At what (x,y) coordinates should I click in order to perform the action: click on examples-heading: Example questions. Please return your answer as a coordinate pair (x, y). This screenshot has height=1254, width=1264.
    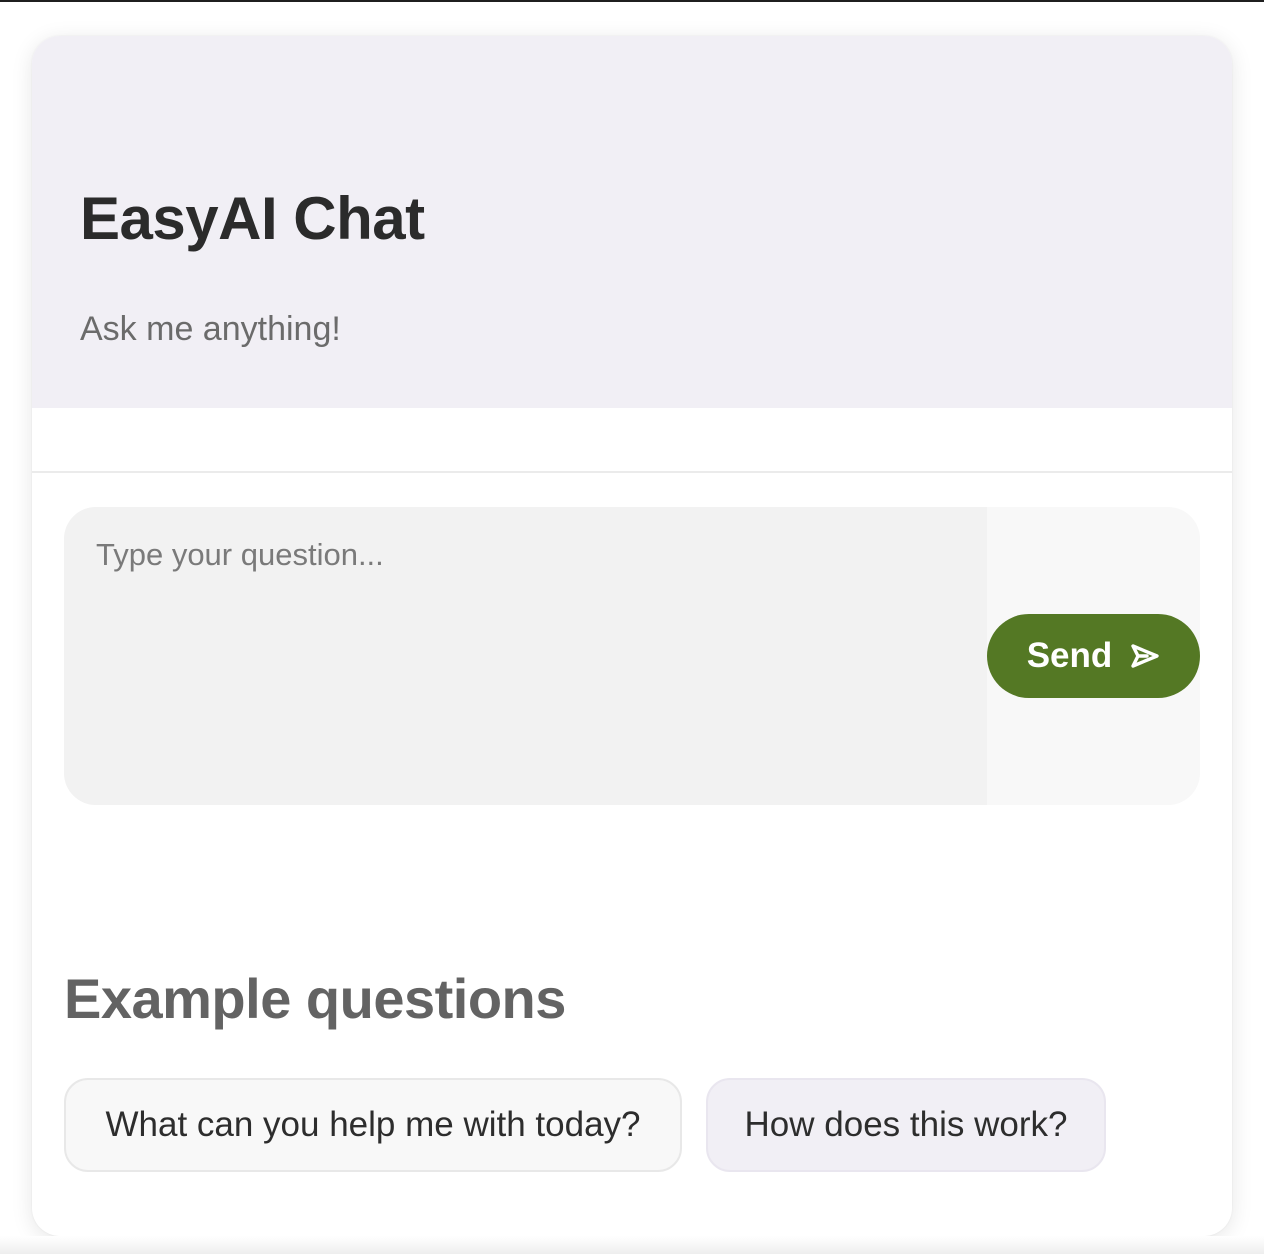
    Looking at the image, I should click on (315, 998).